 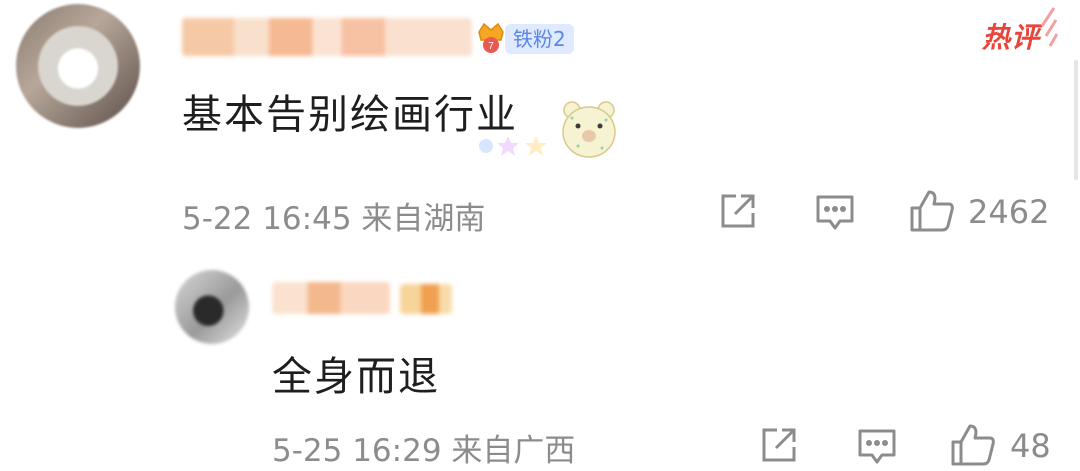 I want to click on like-count: 2462, so click(x=1009, y=212).